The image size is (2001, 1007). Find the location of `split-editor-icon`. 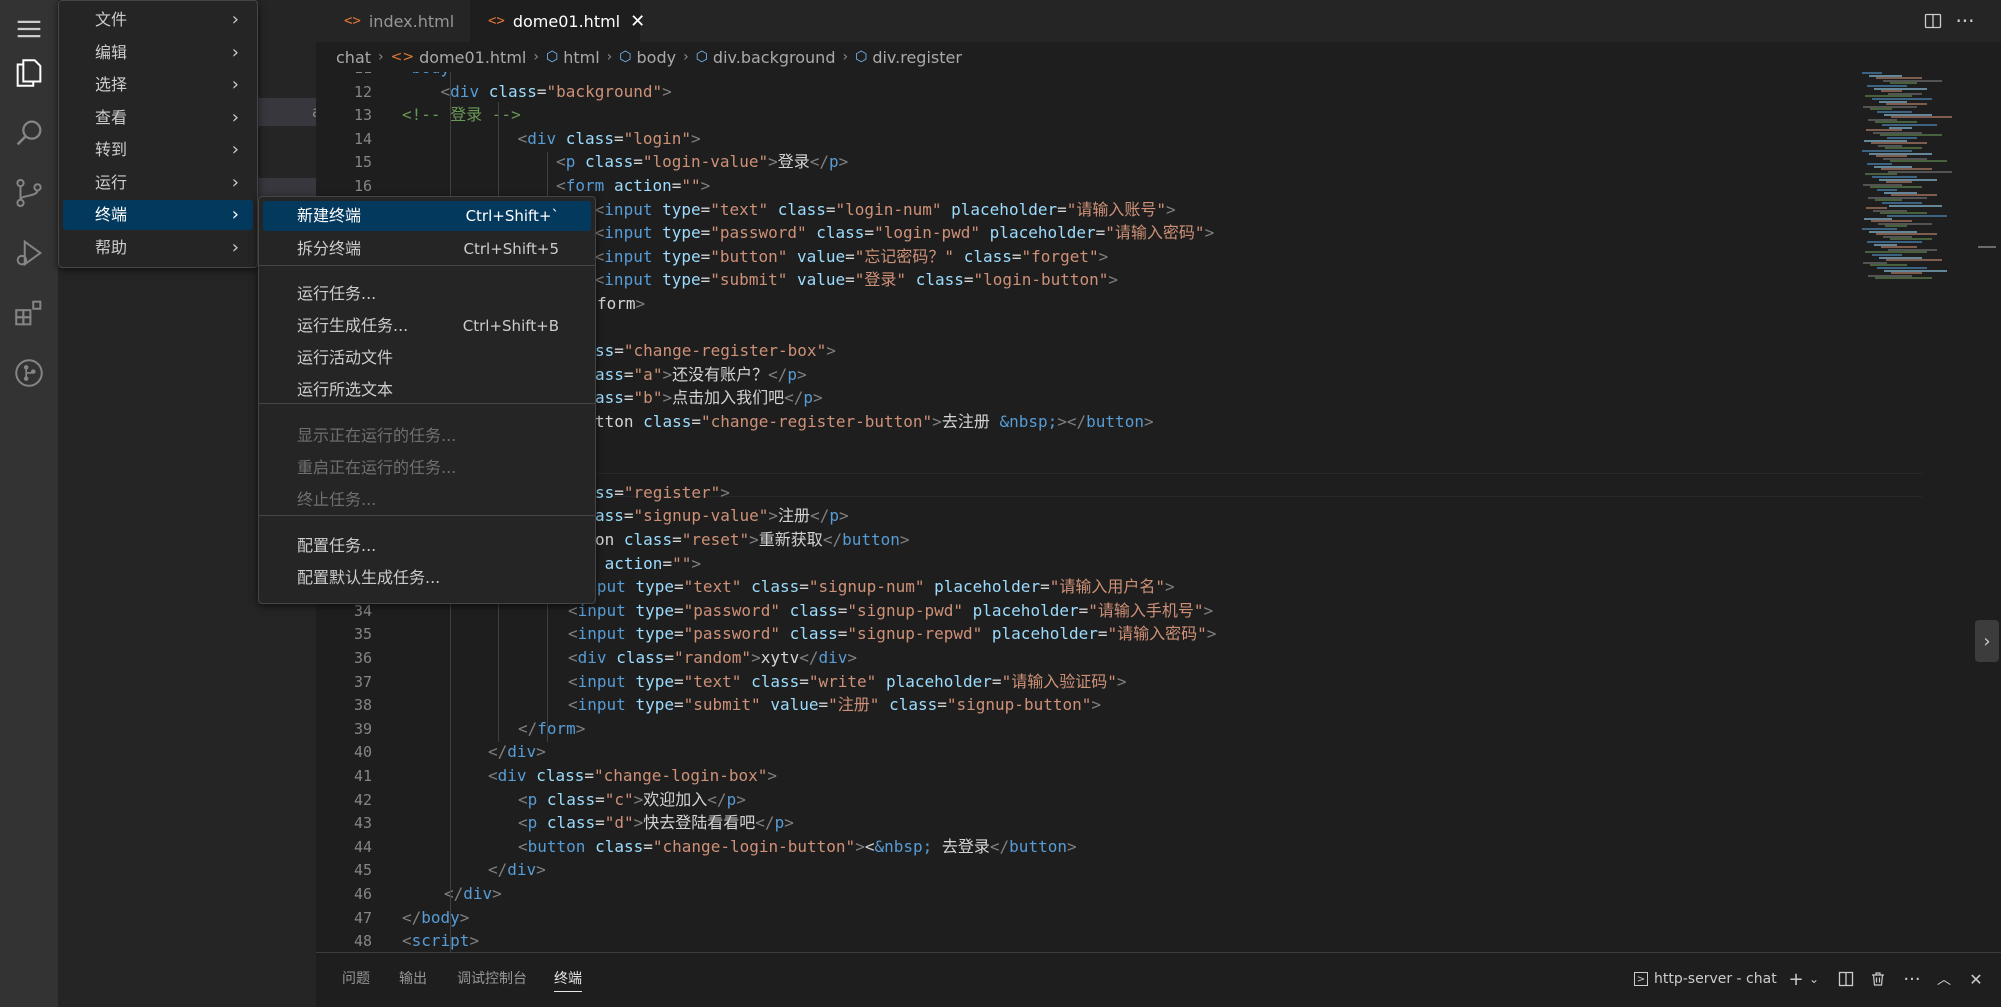

split-editor-icon is located at coordinates (1933, 21).